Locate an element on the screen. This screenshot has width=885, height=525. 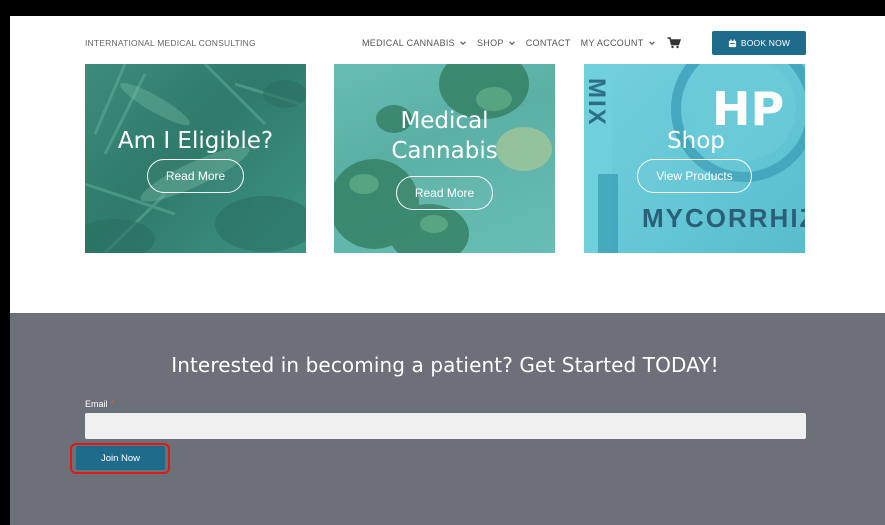
nav-label: MY ACCOUNT is located at coordinates (612, 43).